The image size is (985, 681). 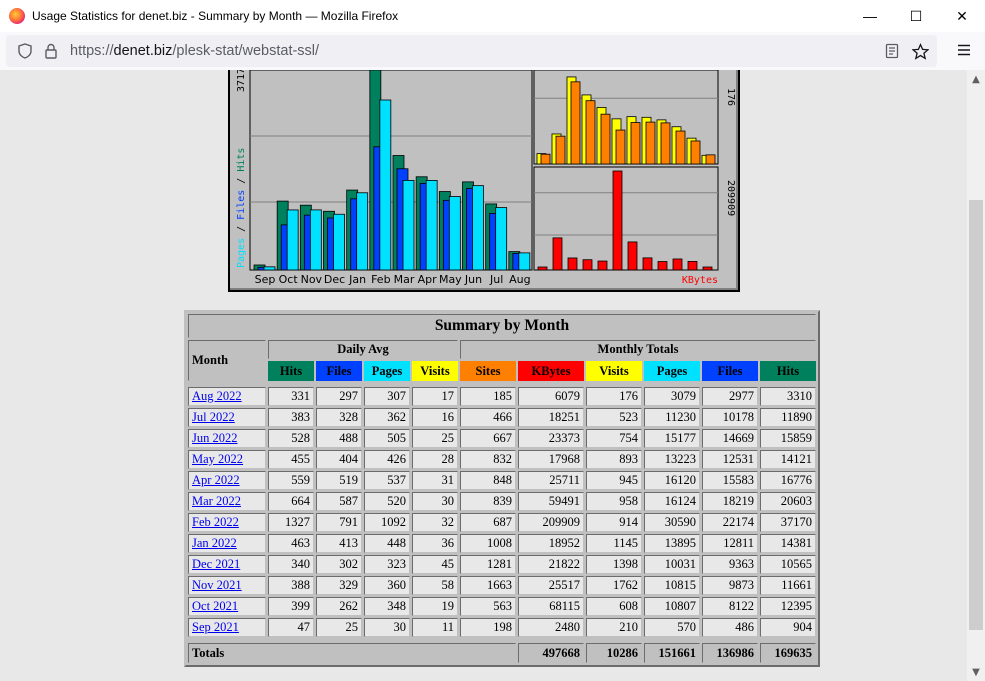 I want to click on value-cell: 519, so click(x=339, y=480).